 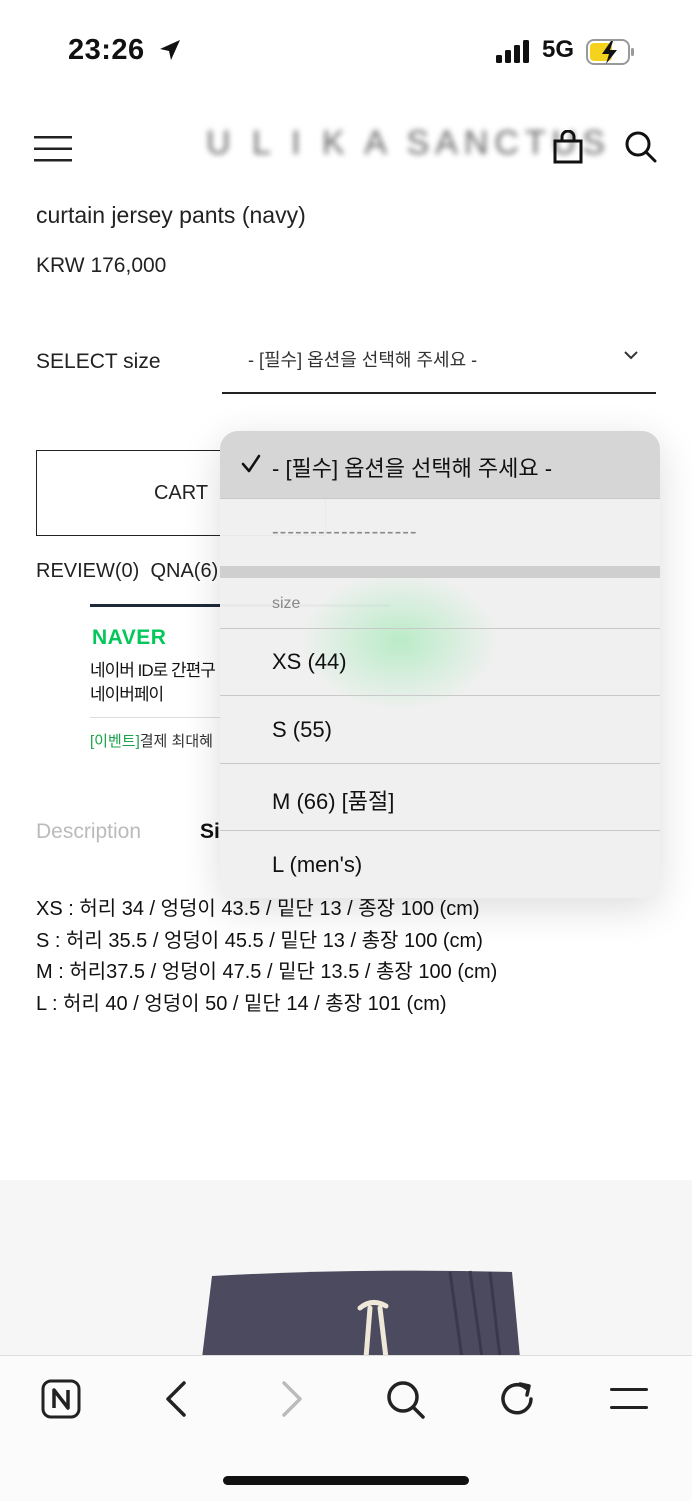 What do you see at coordinates (127, 692) in the screenshot?
I see `naver-pay-name: 네이버페이` at bounding box center [127, 692].